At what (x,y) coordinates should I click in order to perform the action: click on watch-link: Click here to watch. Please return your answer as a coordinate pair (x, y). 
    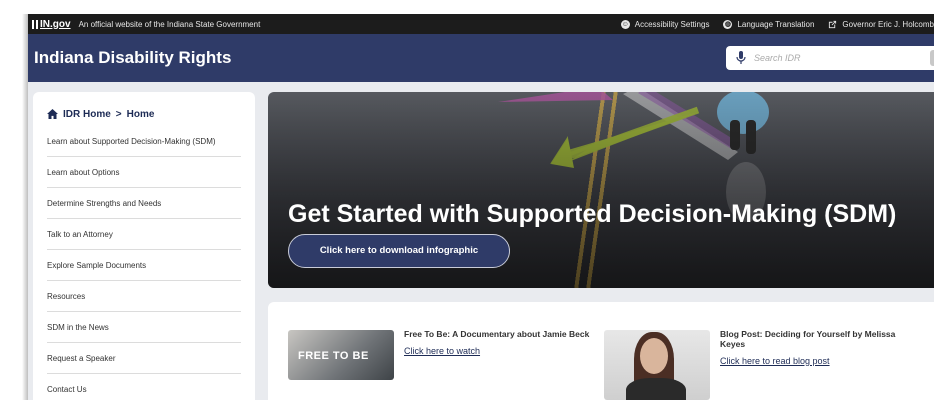
    Looking at the image, I should click on (504, 351).